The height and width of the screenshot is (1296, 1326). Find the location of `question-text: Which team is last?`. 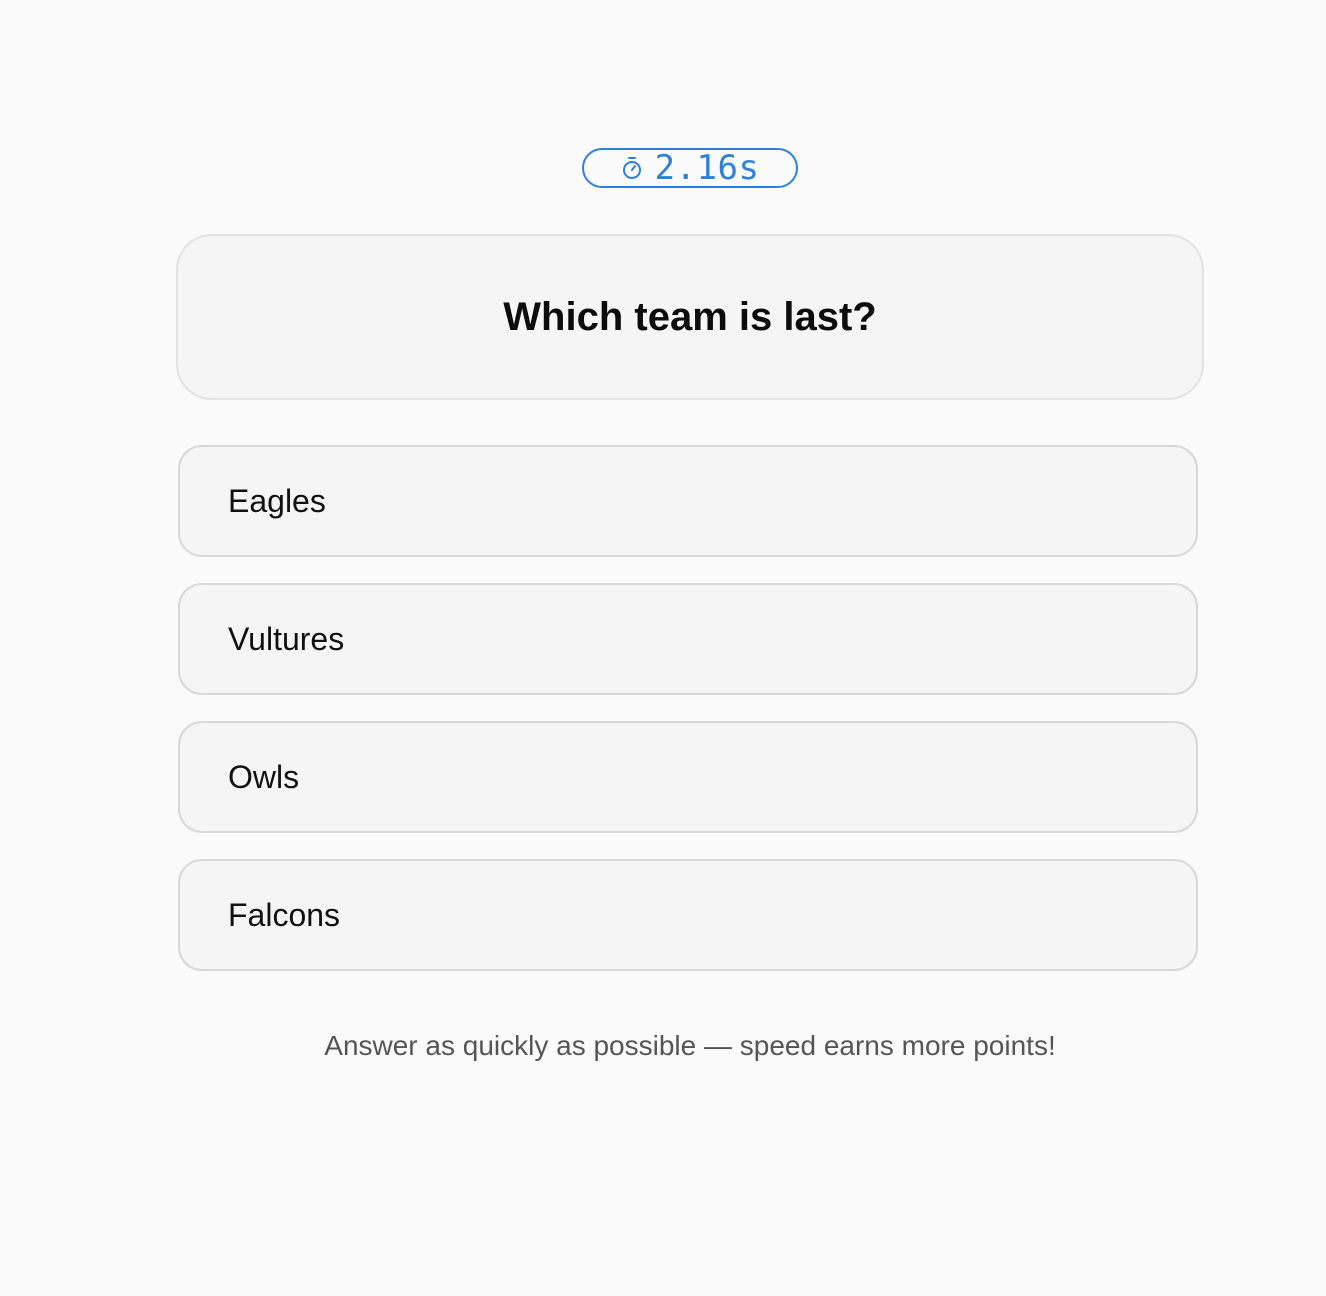

question-text: Which team is last? is located at coordinates (690, 316).